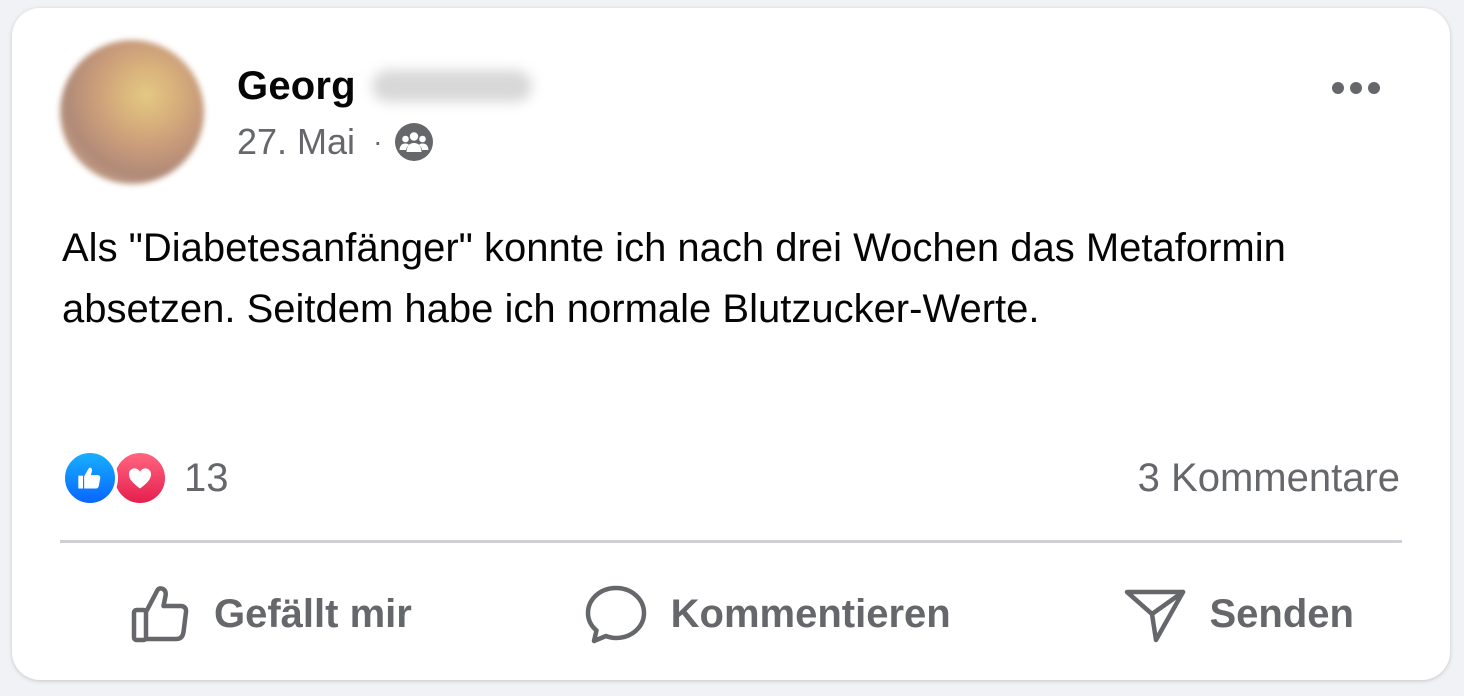 The width and height of the screenshot is (1464, 696). Describe the element at coordinates (206, 477) in the screenshot. I see `reaction-count: 13` at that location.